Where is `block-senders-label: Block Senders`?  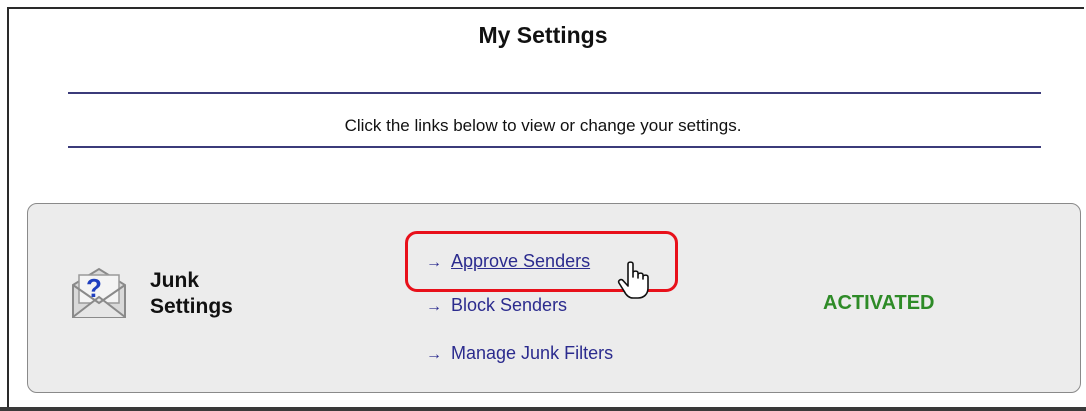 block-senders-label: Block Senders is located at coordinates (509, 305).